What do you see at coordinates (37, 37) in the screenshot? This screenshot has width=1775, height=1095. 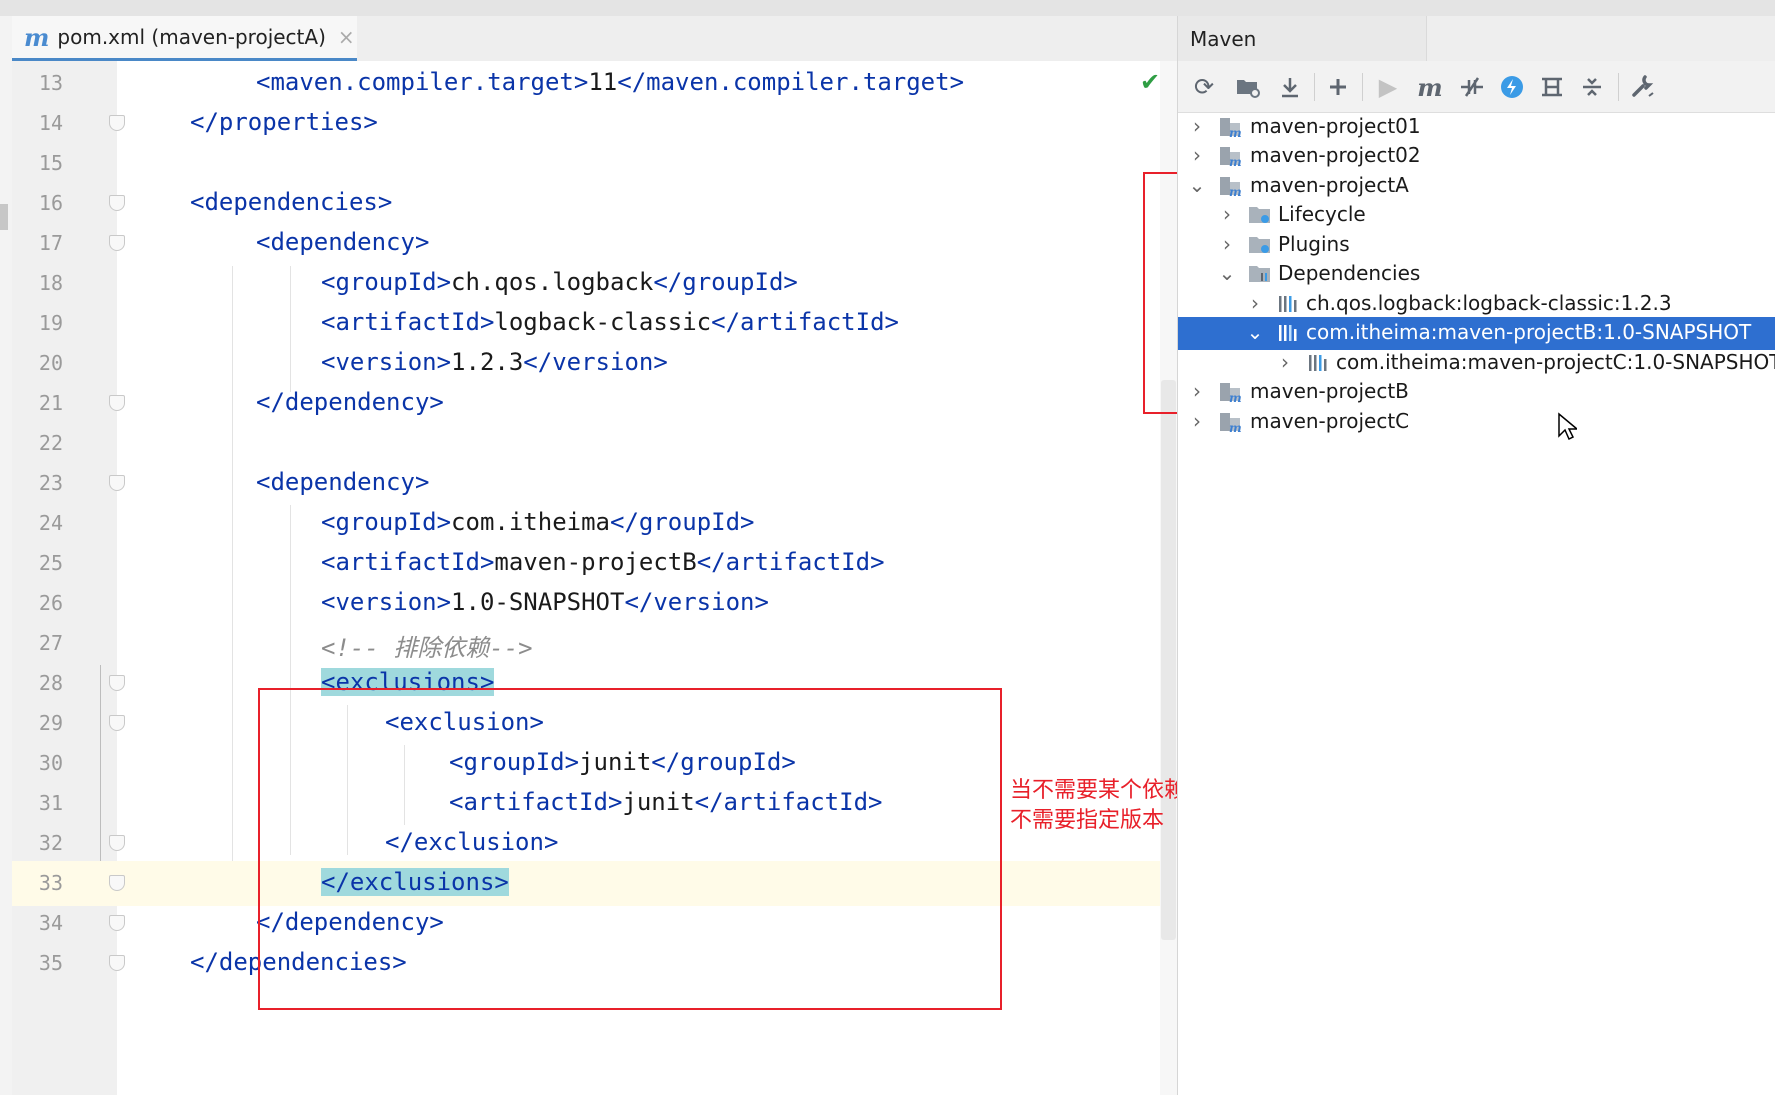 I see `maven-file-icon: m` at bounding box center [37, 37].